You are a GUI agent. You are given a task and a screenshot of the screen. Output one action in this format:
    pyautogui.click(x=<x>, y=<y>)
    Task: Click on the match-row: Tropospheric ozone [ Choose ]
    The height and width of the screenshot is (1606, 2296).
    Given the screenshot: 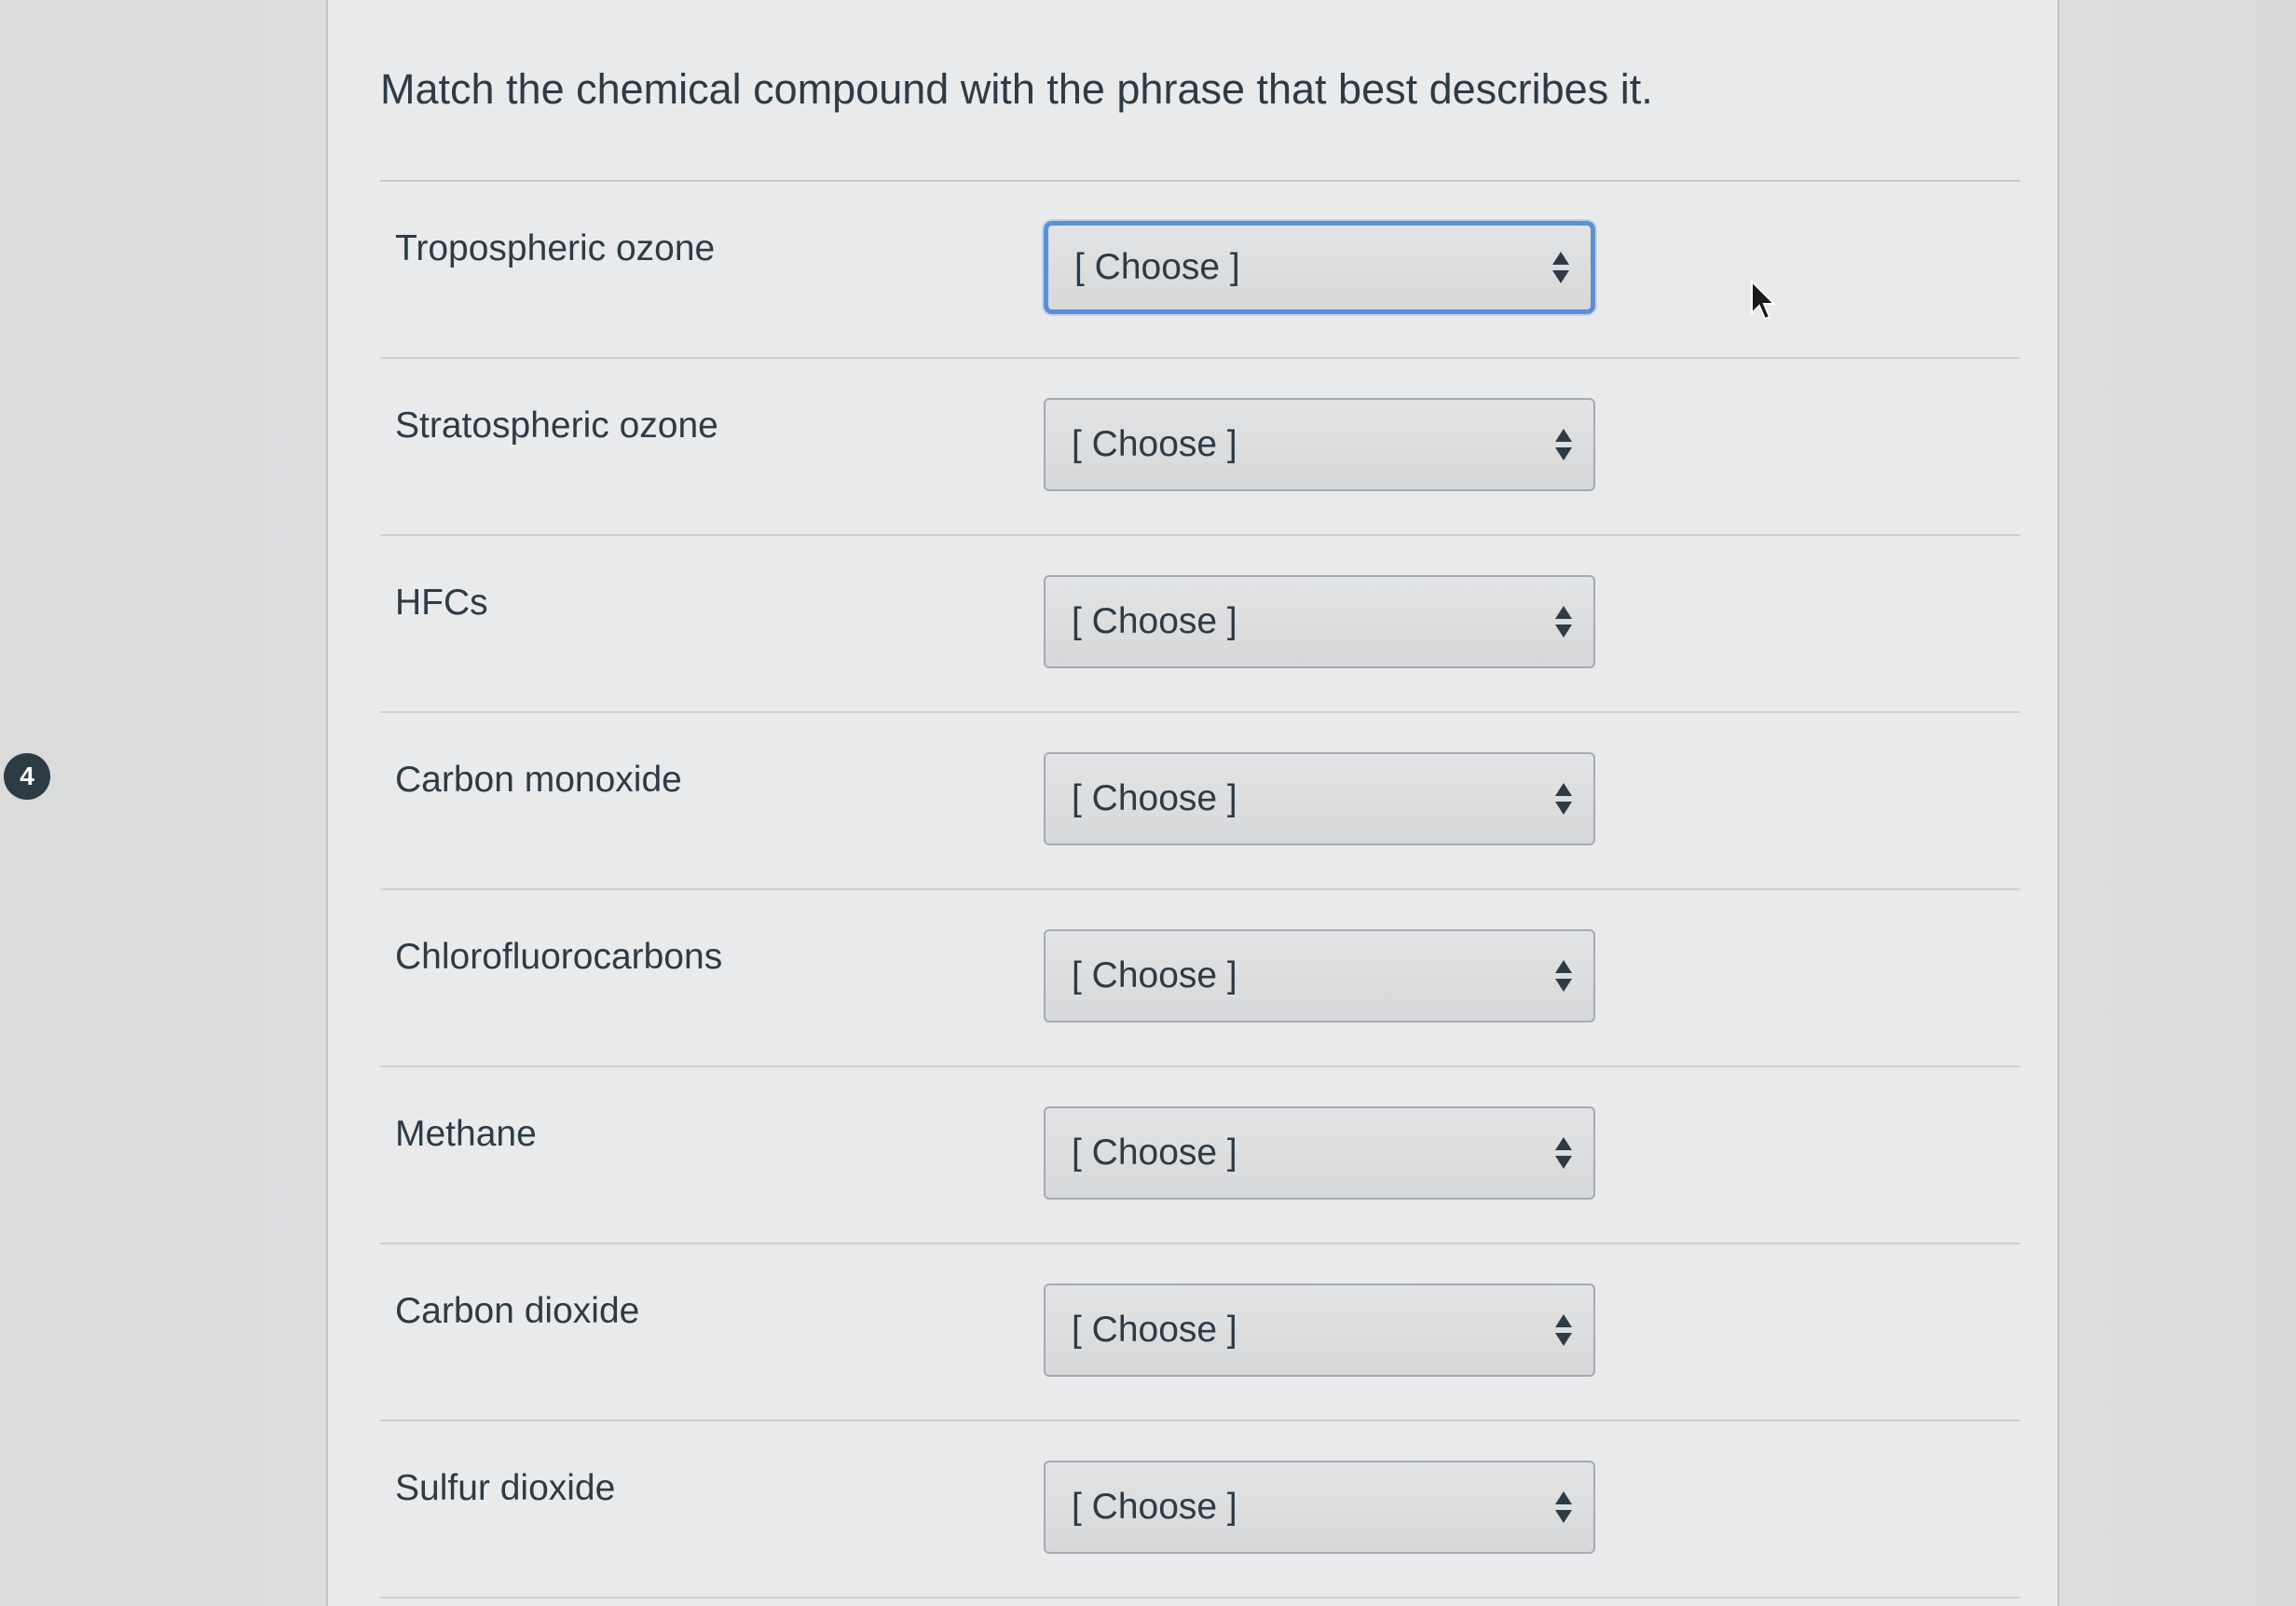 What is the action you would take?
    pyautogui.click(x=1200, y=270)
    